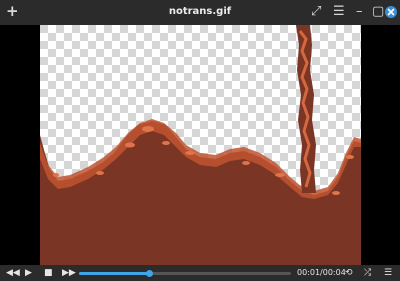 The image size is (400, 281). What do you see at coordinates (349, 273) in the screenshot?
I see `loop-icon: ⟲` at bounding box center [349, 273].